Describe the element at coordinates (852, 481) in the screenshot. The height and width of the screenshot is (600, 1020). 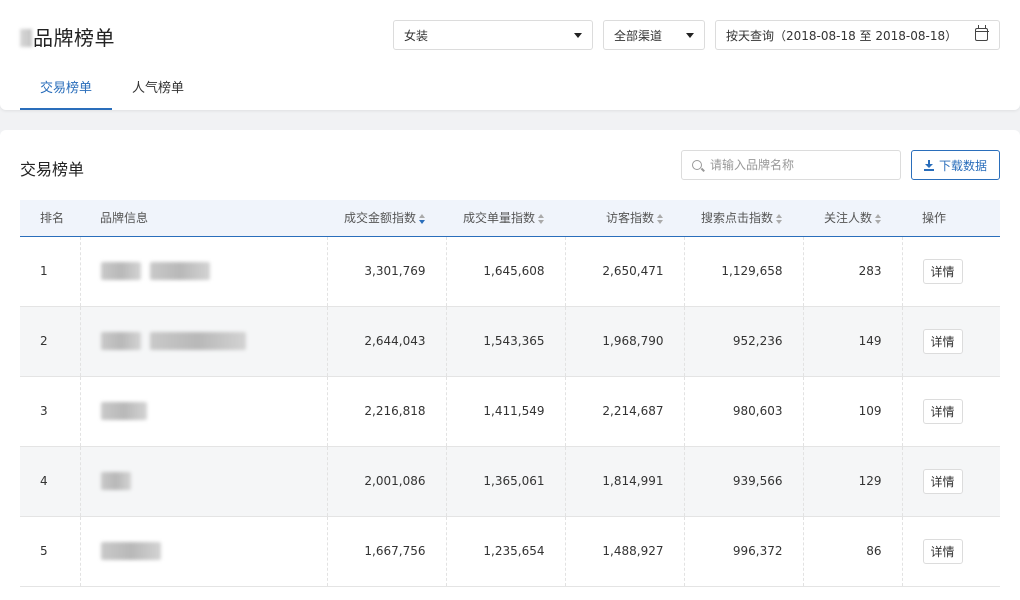
I see `followers-cell: 129` at that location.